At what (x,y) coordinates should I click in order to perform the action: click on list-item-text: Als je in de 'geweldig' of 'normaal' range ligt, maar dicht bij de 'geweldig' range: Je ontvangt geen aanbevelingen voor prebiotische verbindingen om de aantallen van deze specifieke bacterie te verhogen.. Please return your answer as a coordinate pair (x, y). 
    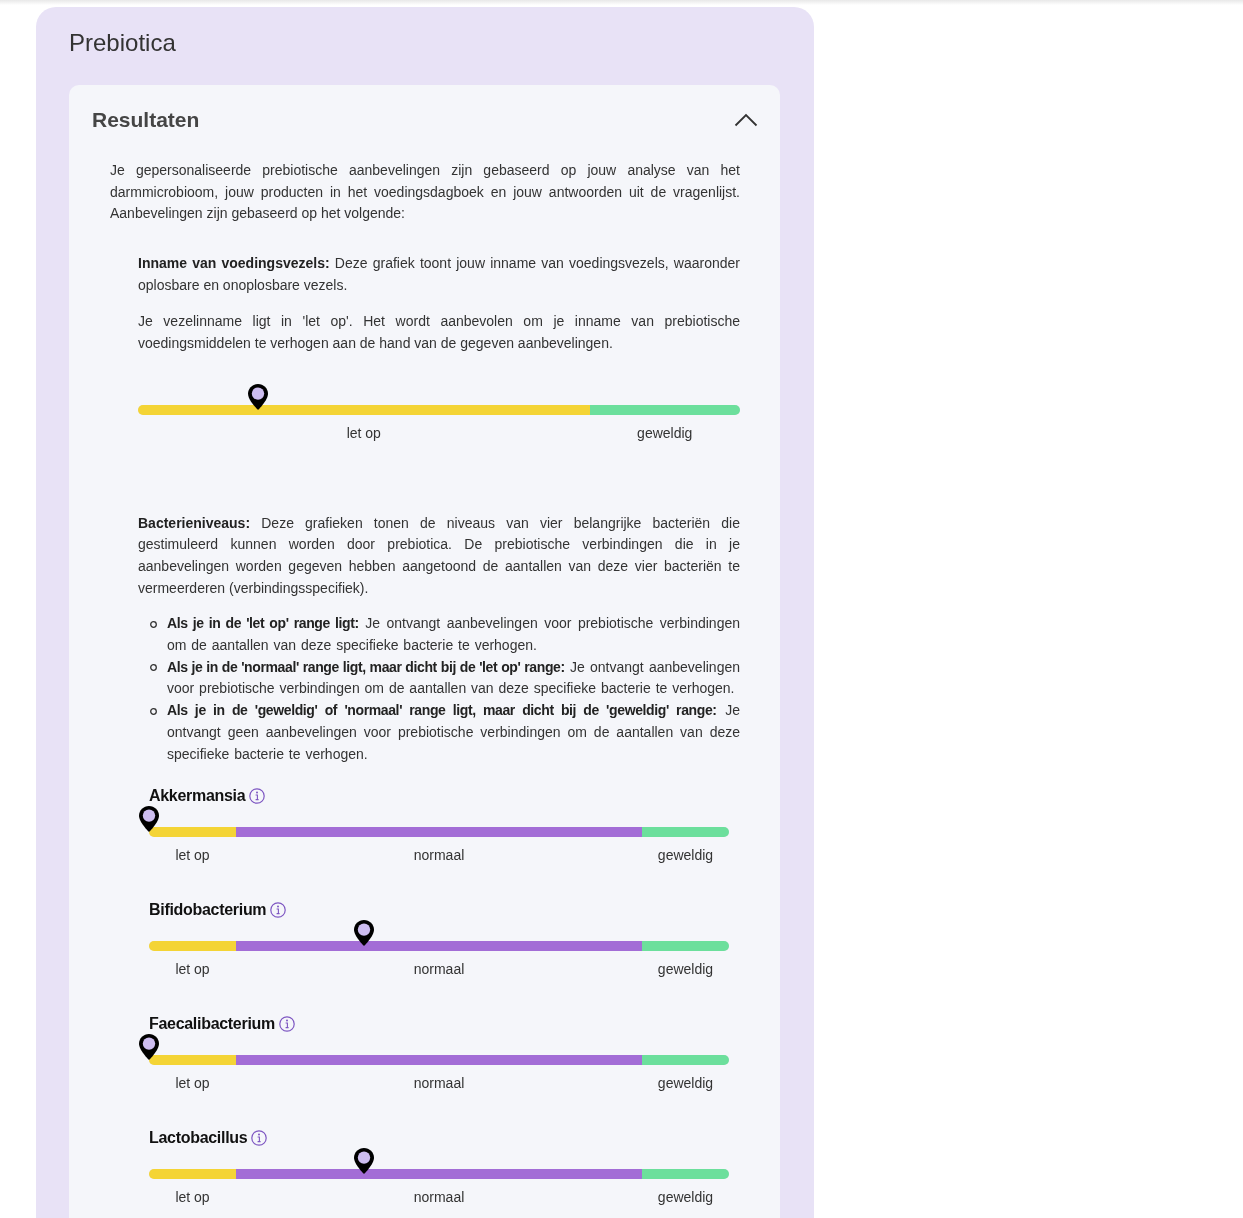
    Looking at the image, I should click on (453, 732).